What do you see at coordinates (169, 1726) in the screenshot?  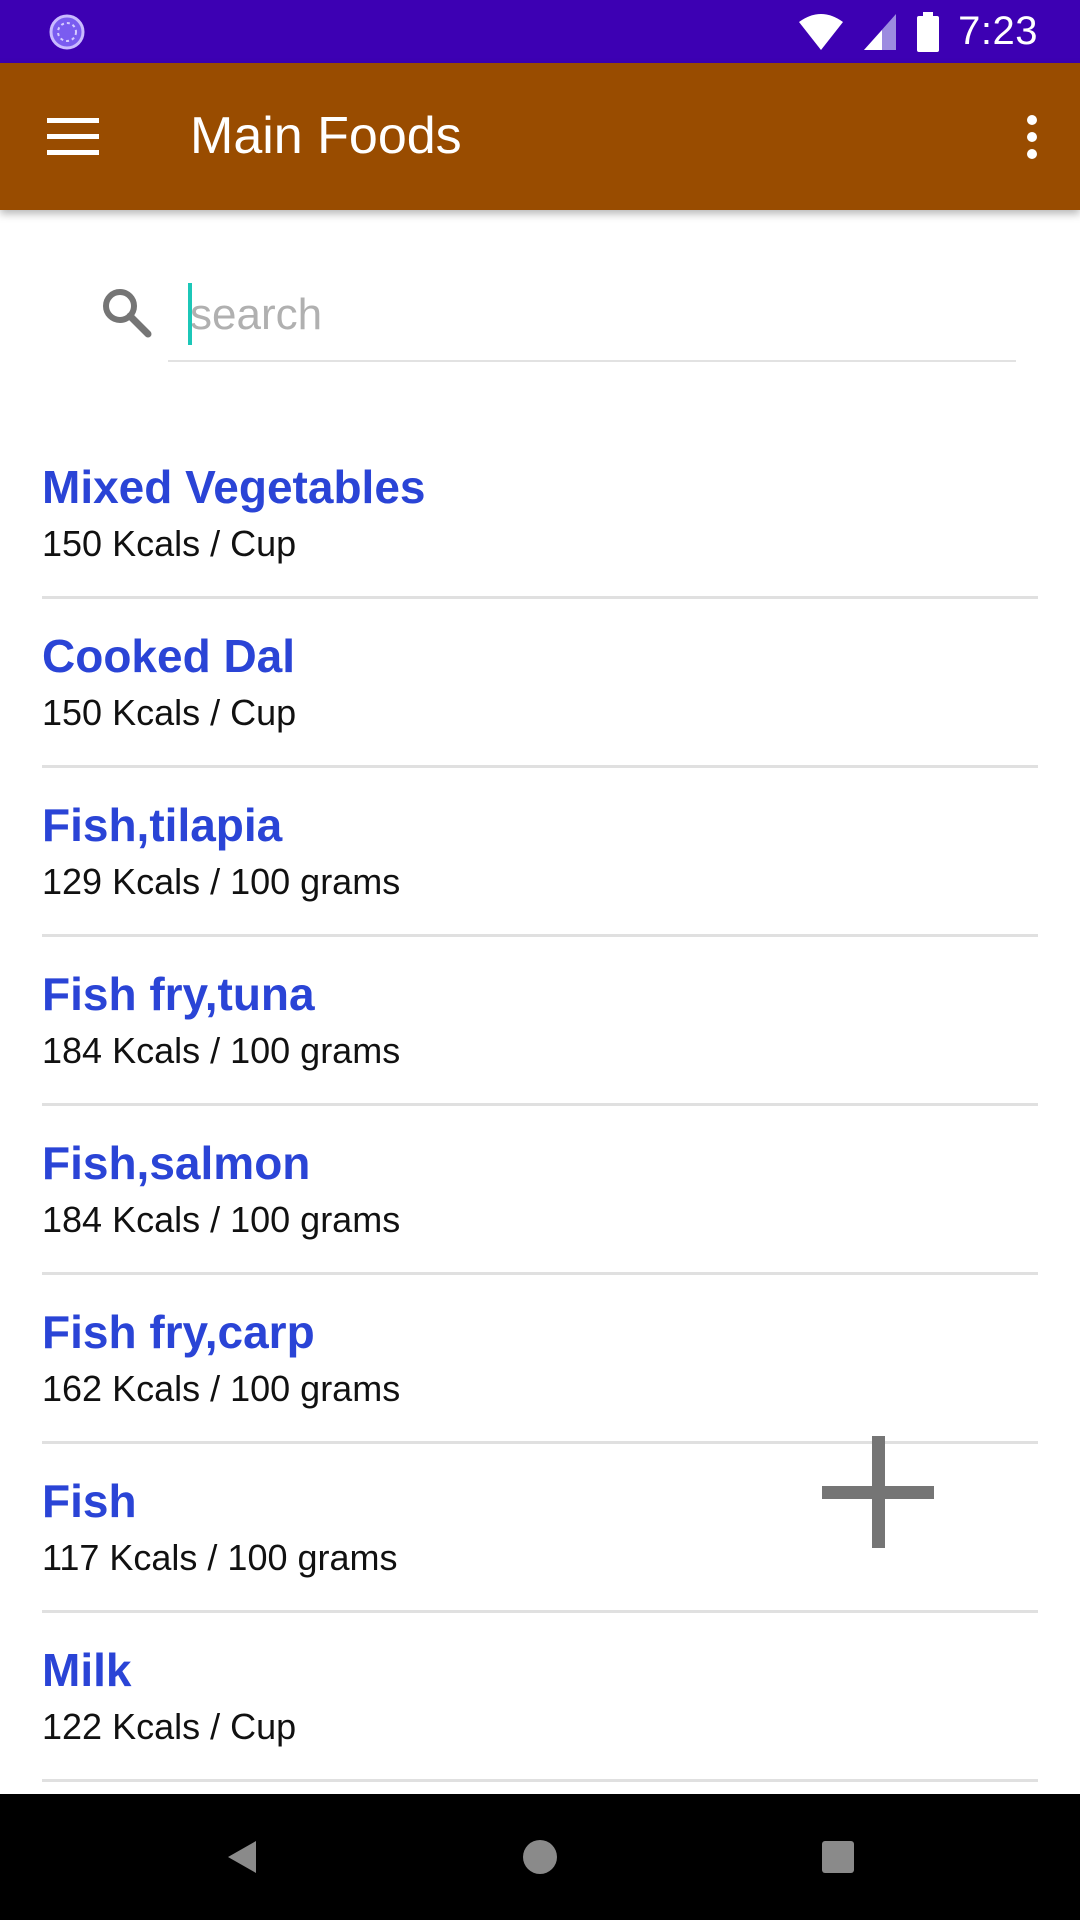 I see `food-calories: 122 Kcals / Cup` at bounding box center [169, 1726].